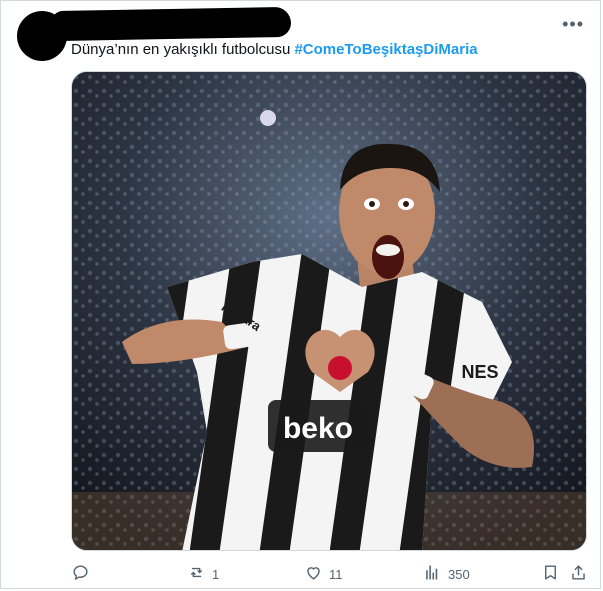 This screenshot has height=591, width=603. What do you see at coordinates (446, 574) in the screenshot?
I see `views-button: 350` at bounding box center [446, 574].